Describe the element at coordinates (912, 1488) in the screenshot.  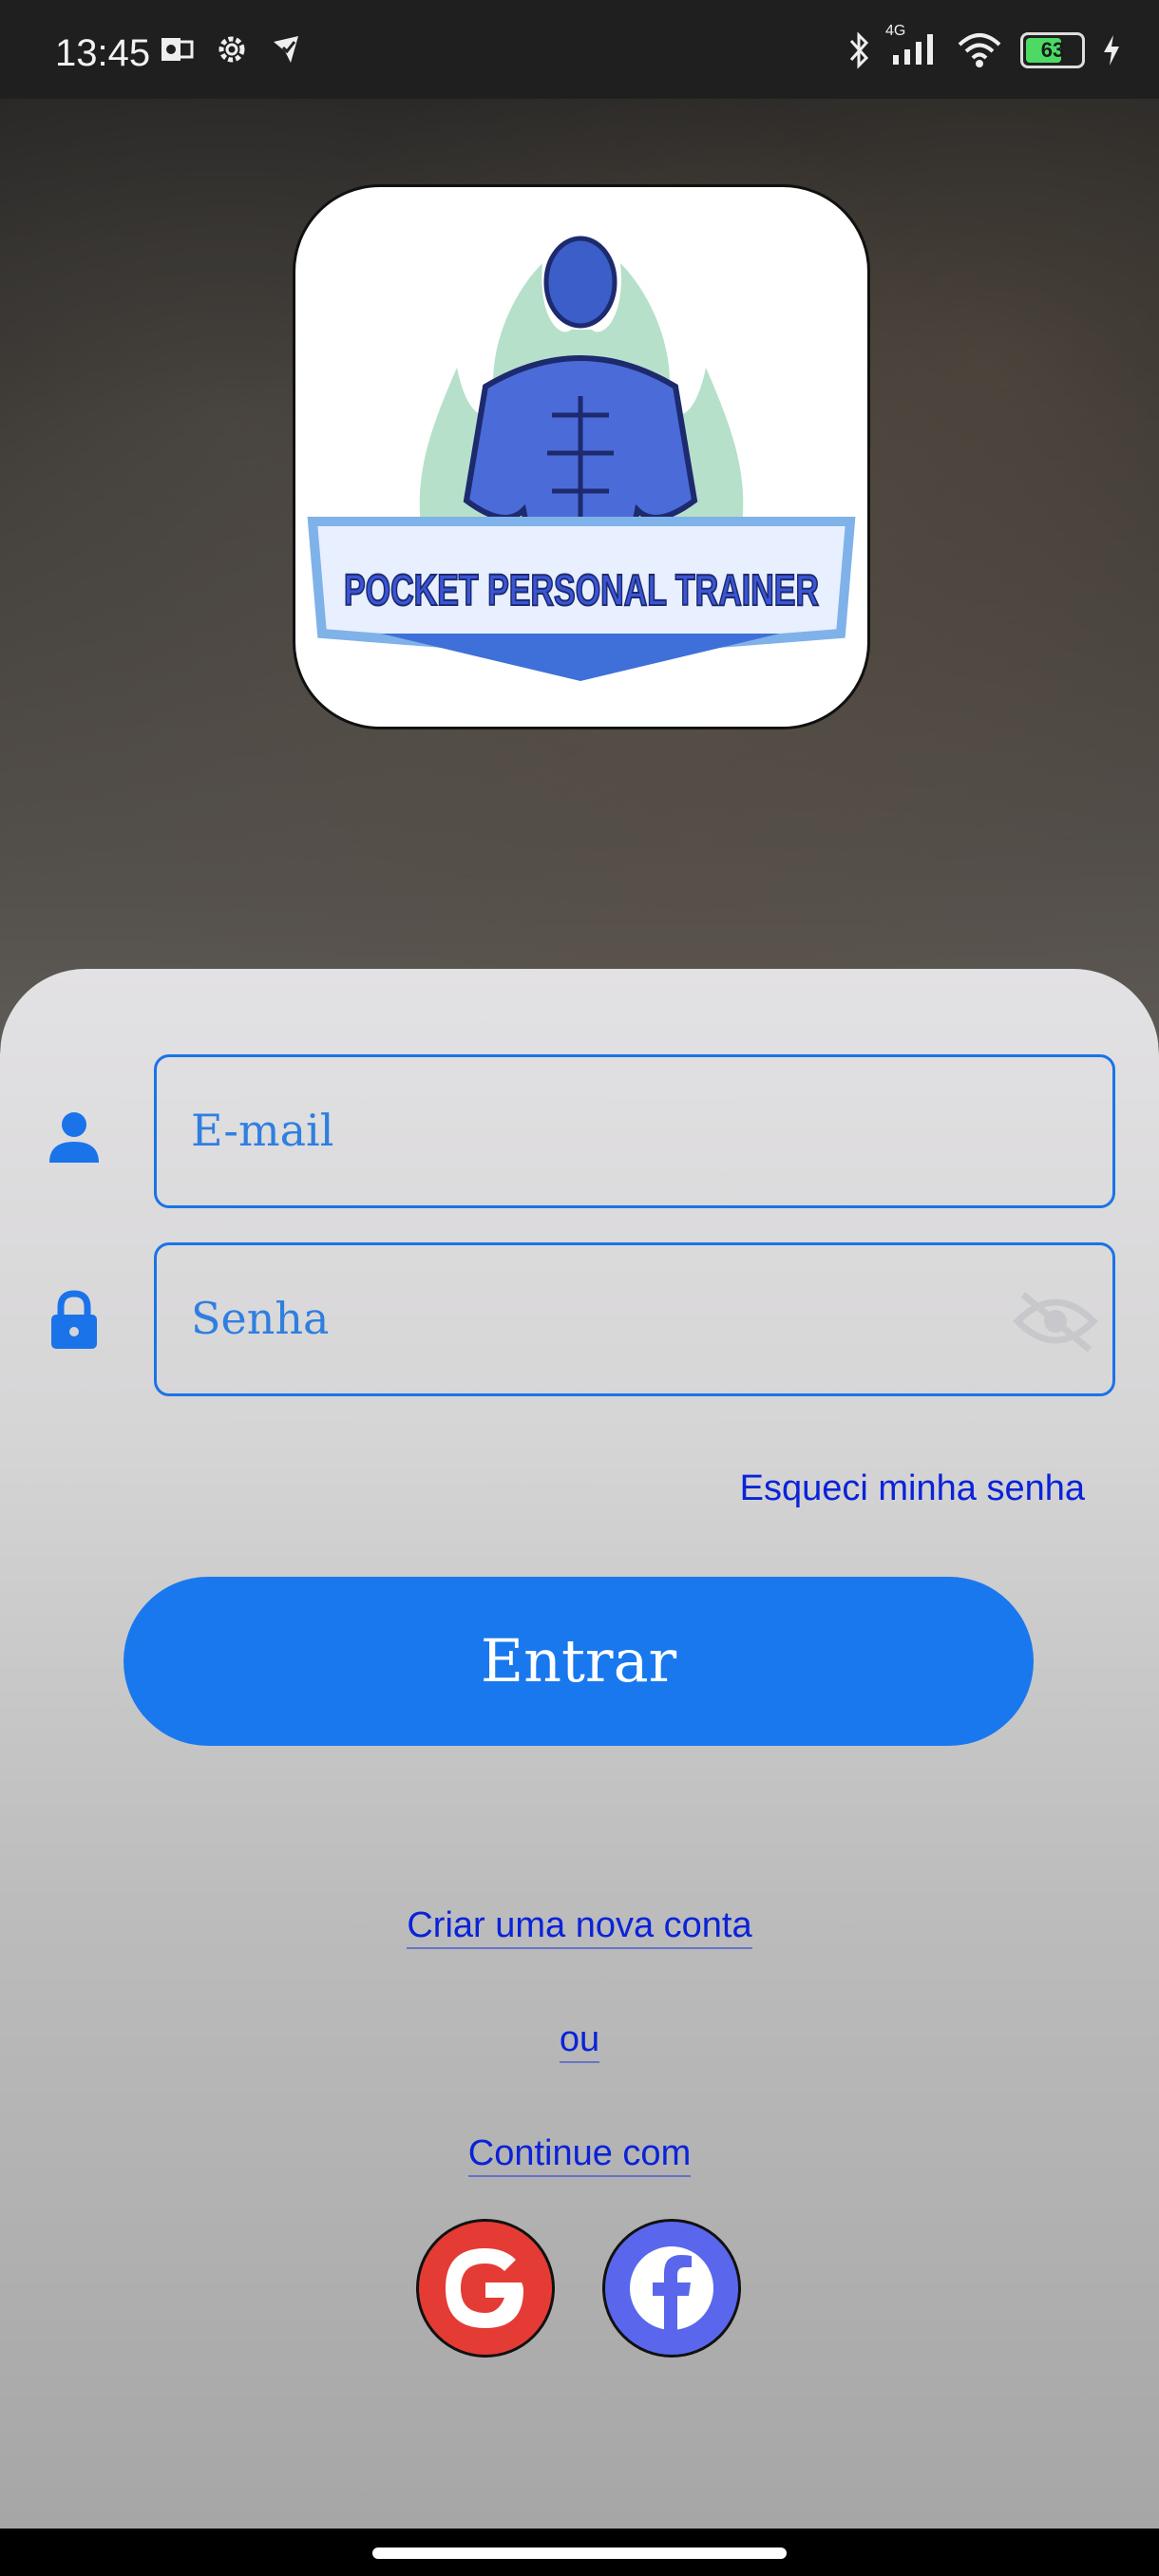
I see `forgot-password-link: Esqueci minha senha` at that location.